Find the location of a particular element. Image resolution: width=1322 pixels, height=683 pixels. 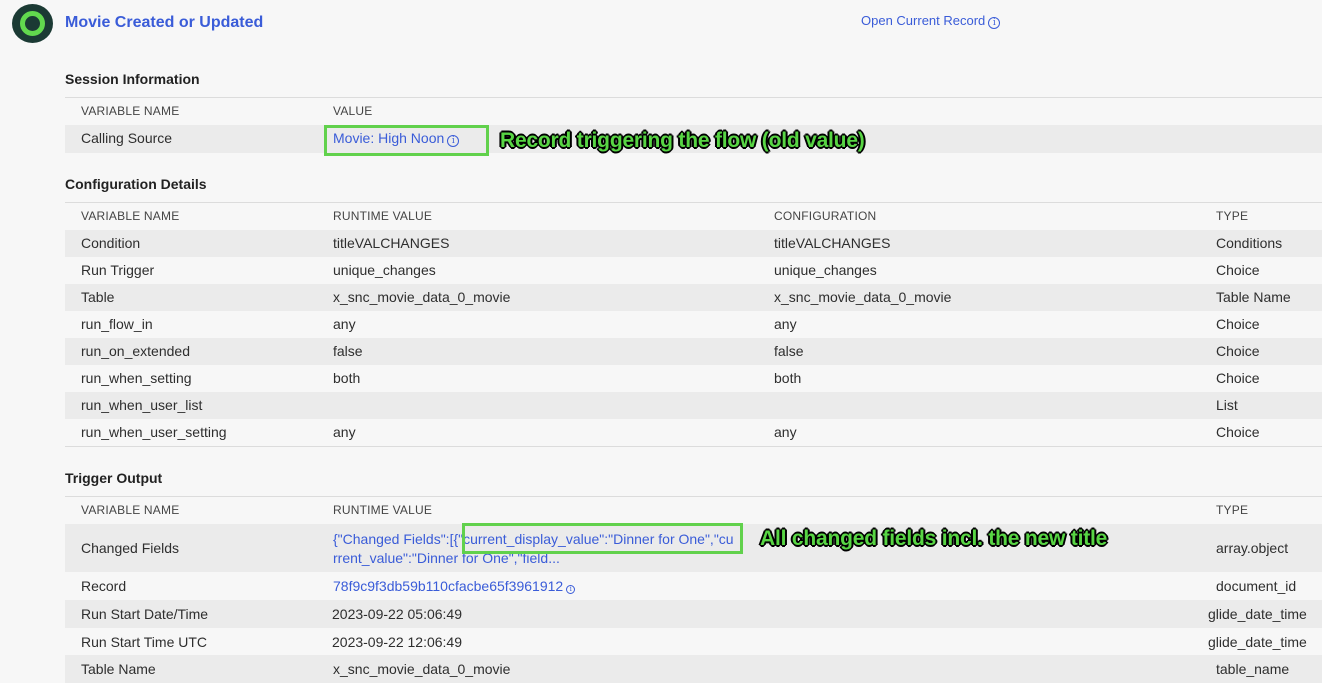

record-id: 78f9c9f3db59b110cfacbe65f3961912 is located at coordinates (448, 586).